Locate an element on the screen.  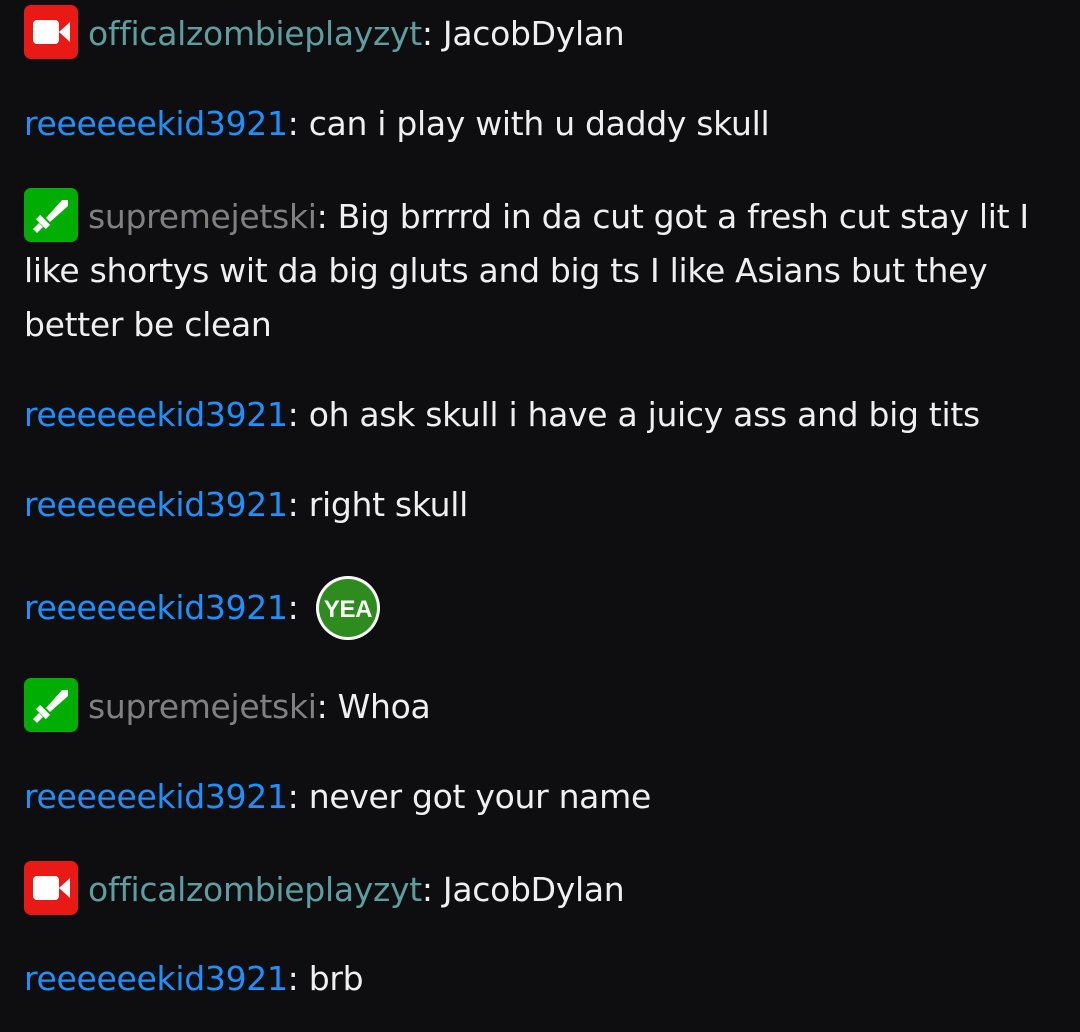
chat-message: supremejetski: Whoa is located at coordinates (544, 706).